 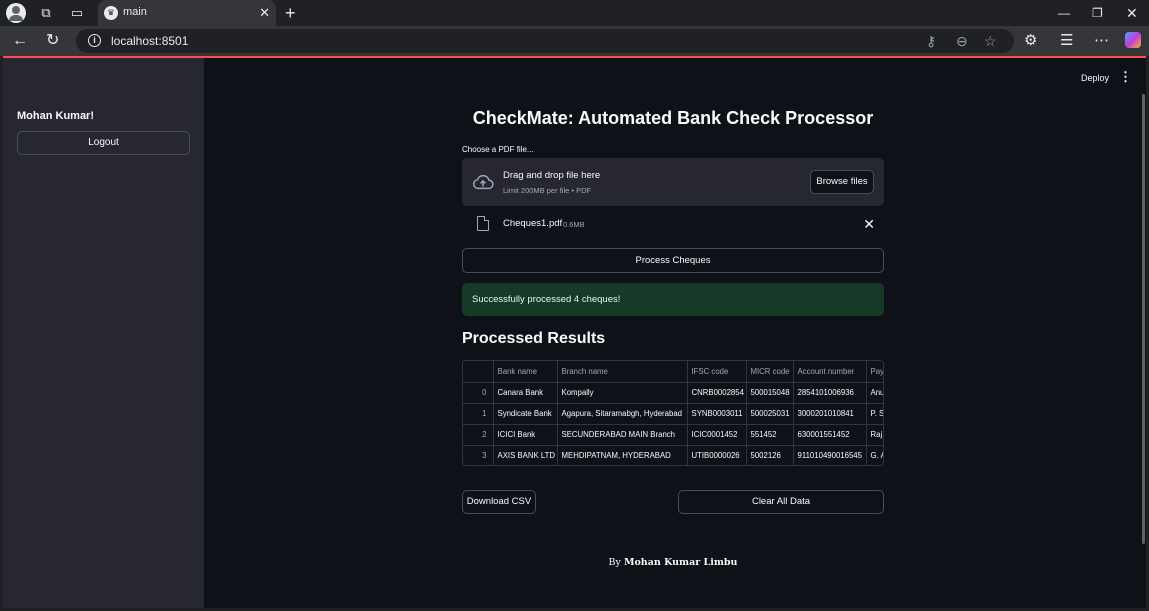 What do you see at coordinates (830, 393) in the screenshot?
I see `table-cell: 2854101006936` at bounding box center [830, 393].